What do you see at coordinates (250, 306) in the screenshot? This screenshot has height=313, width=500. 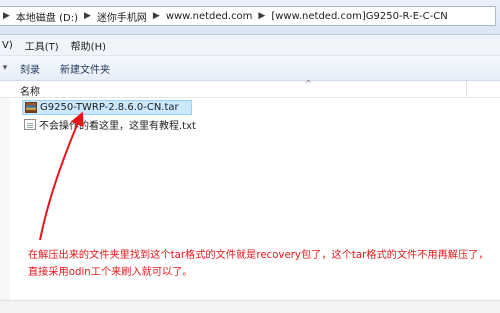 I see `status-strip` at bounding box center [250, 306].